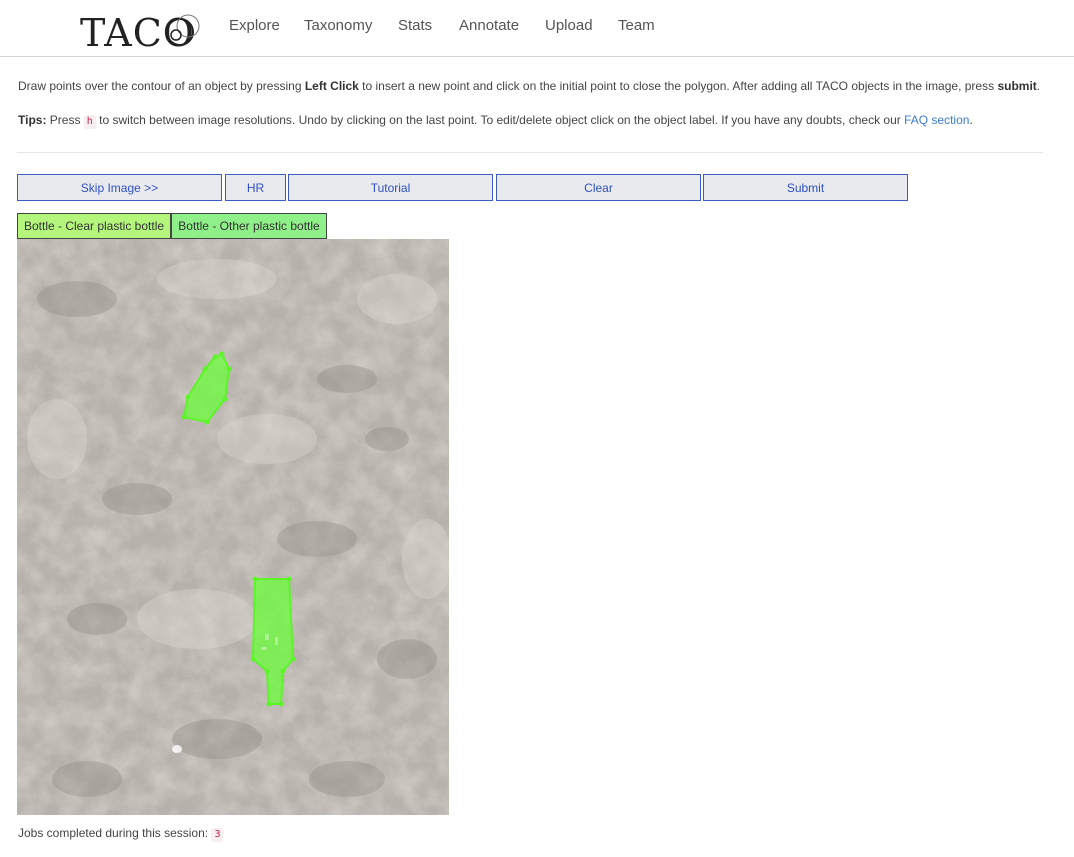 This screenshot has height=857, width=1074. Describe the element at coordinates (636, 25) in the screenshot. I see `nav-team: Team` at that location.